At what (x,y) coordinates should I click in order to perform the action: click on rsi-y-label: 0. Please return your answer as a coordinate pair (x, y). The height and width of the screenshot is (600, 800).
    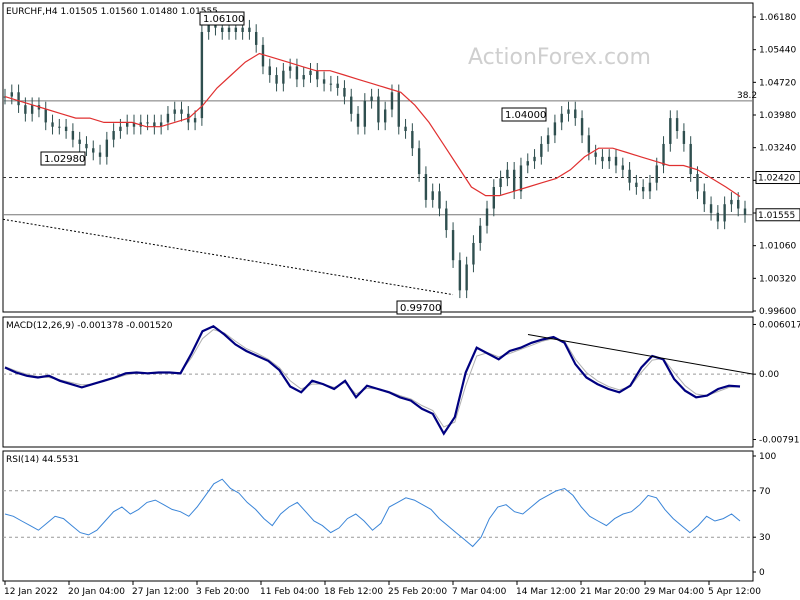
    Looking at the image, I should click on (762, 573).